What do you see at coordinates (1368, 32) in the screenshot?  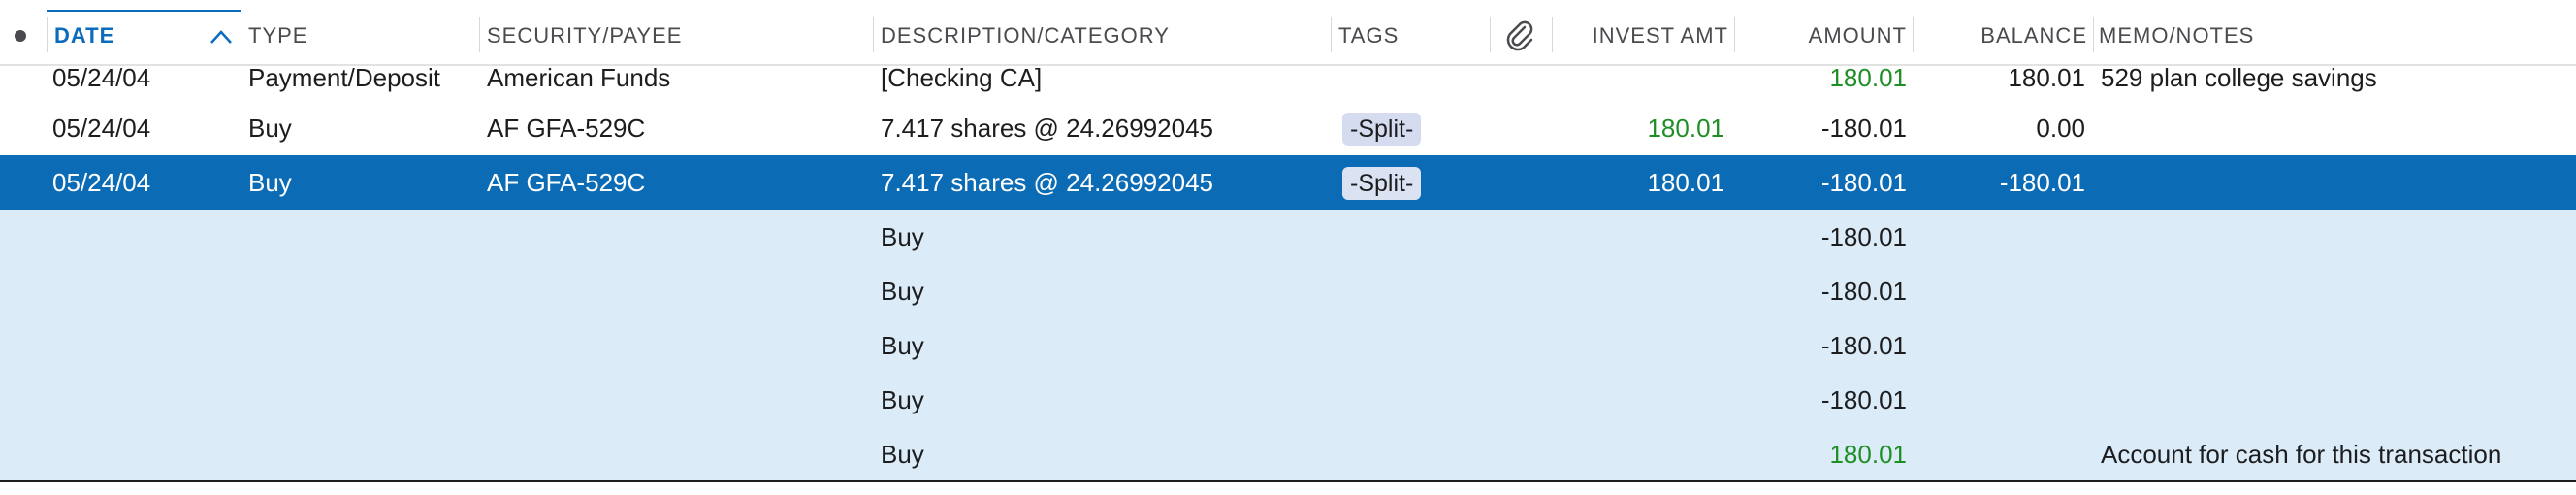 I see `tags-column-header: TAGS` at bounding box center [1368, 32].